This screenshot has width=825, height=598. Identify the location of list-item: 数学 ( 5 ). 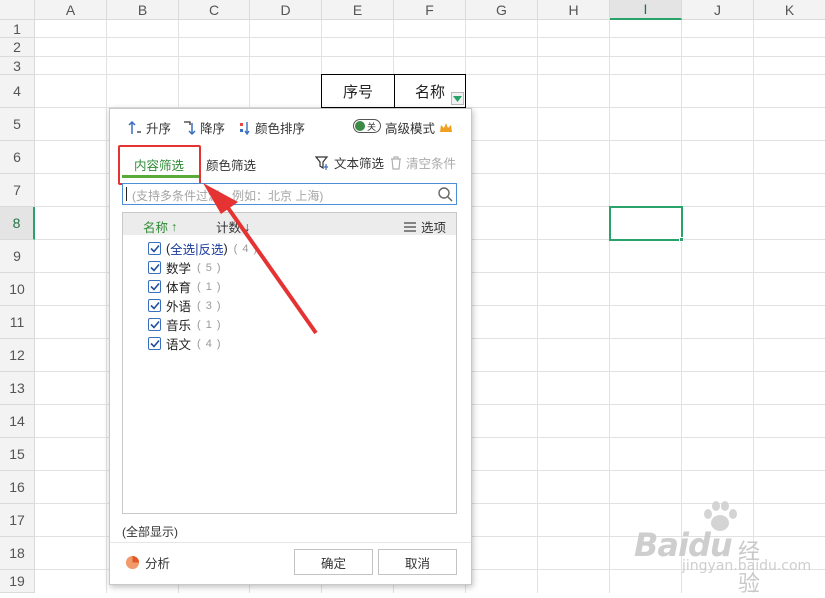
(185, 267).